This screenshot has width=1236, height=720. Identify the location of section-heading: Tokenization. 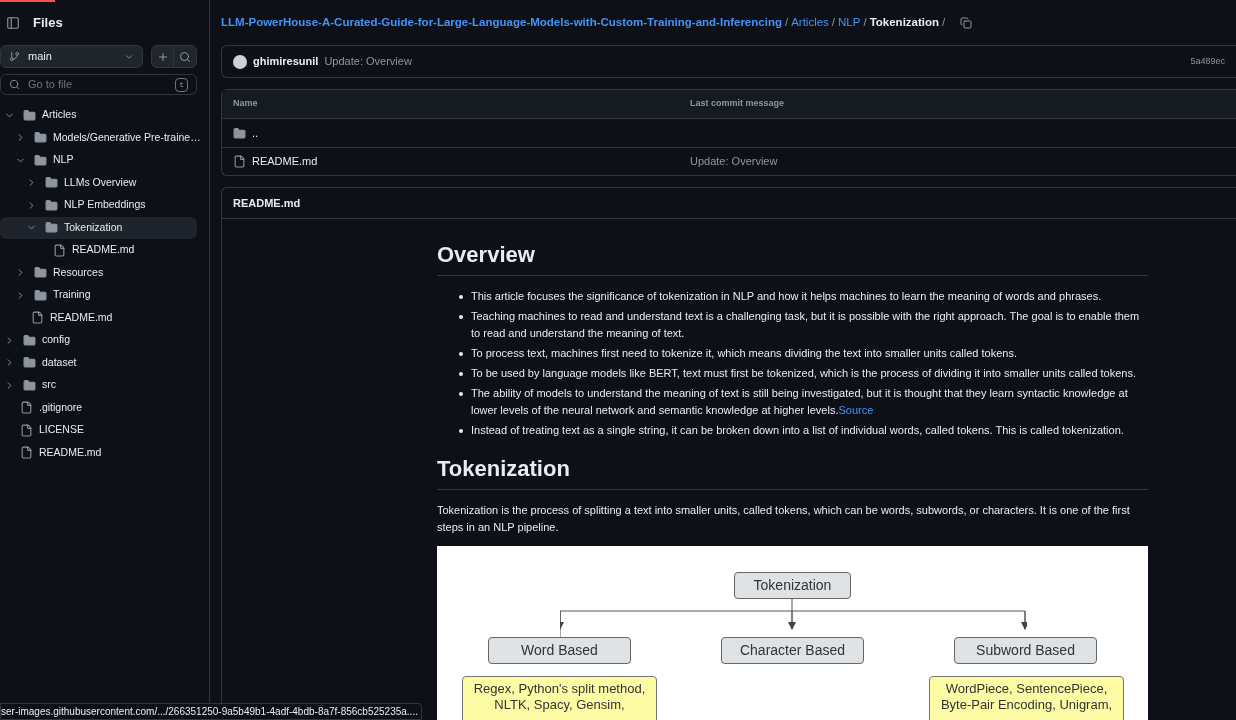
(792, 472).